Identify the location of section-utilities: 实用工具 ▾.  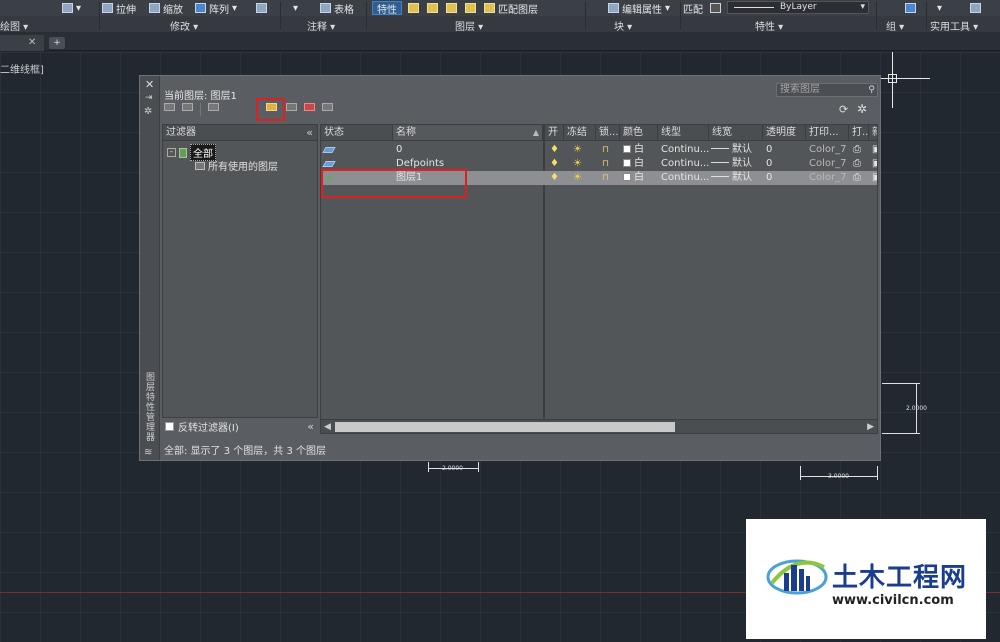
(954, 25).